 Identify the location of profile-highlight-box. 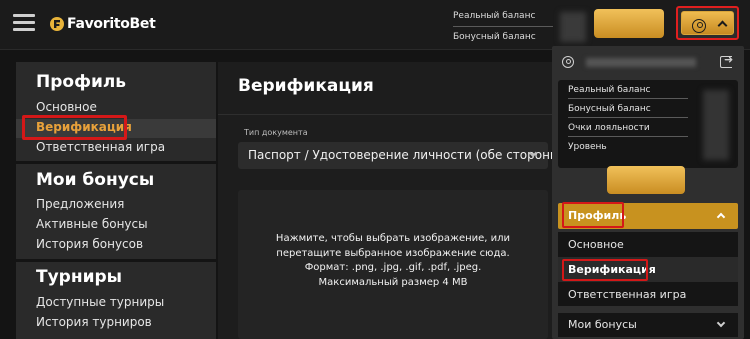
(593, 215).